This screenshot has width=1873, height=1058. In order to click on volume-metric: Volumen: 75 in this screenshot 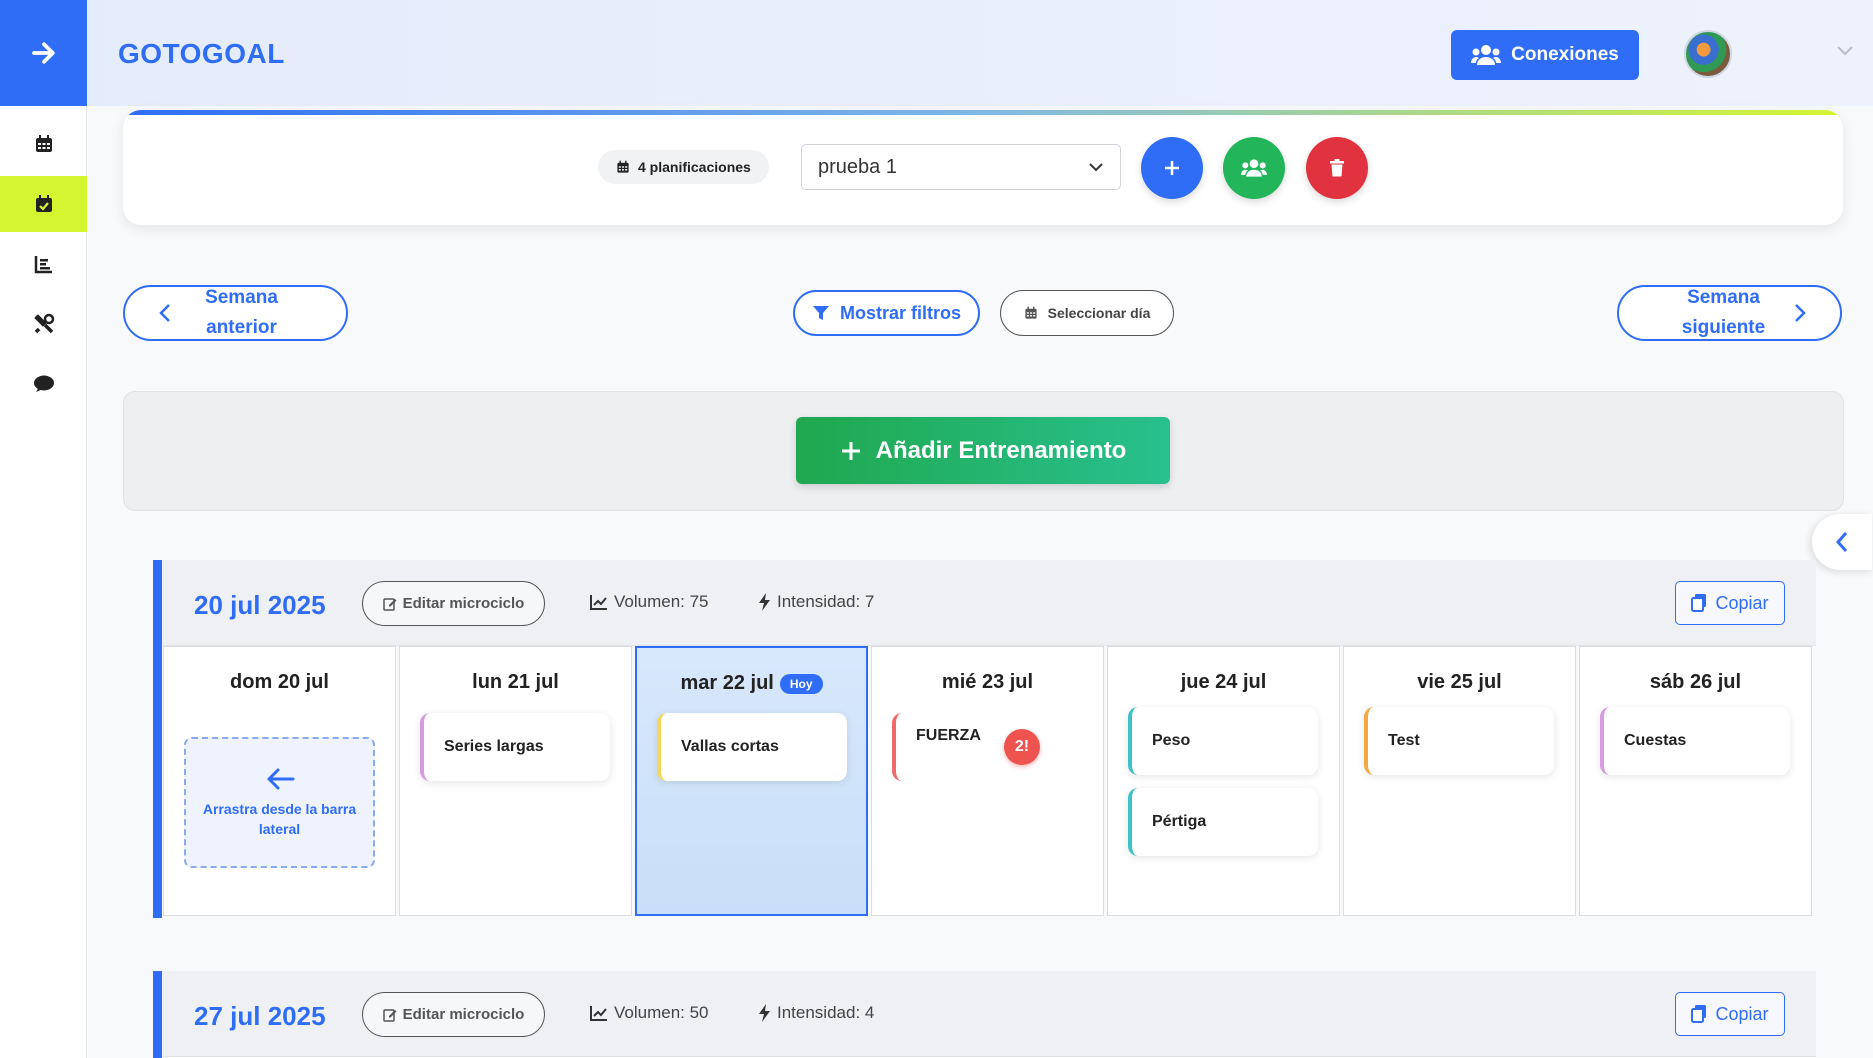, I will do `click(649, 602)`.